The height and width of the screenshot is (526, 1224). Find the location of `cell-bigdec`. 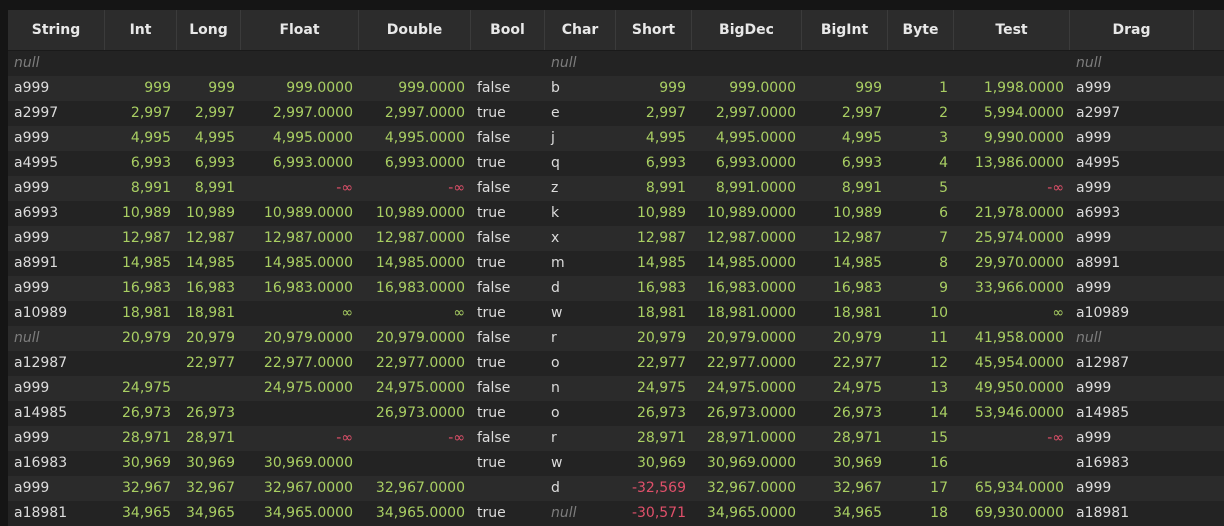

cell-bigdec is located at coordinates (747, 63).